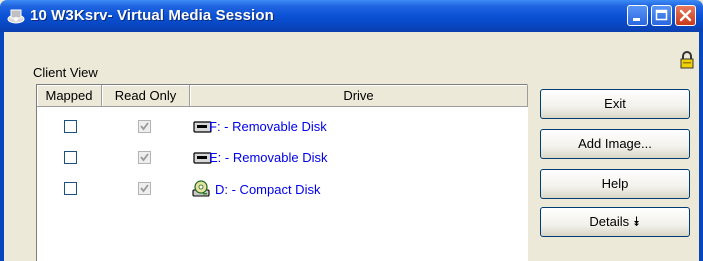 This screenshot has width=703, height=261. I want to click on window-frame-right, so click(701, 146).